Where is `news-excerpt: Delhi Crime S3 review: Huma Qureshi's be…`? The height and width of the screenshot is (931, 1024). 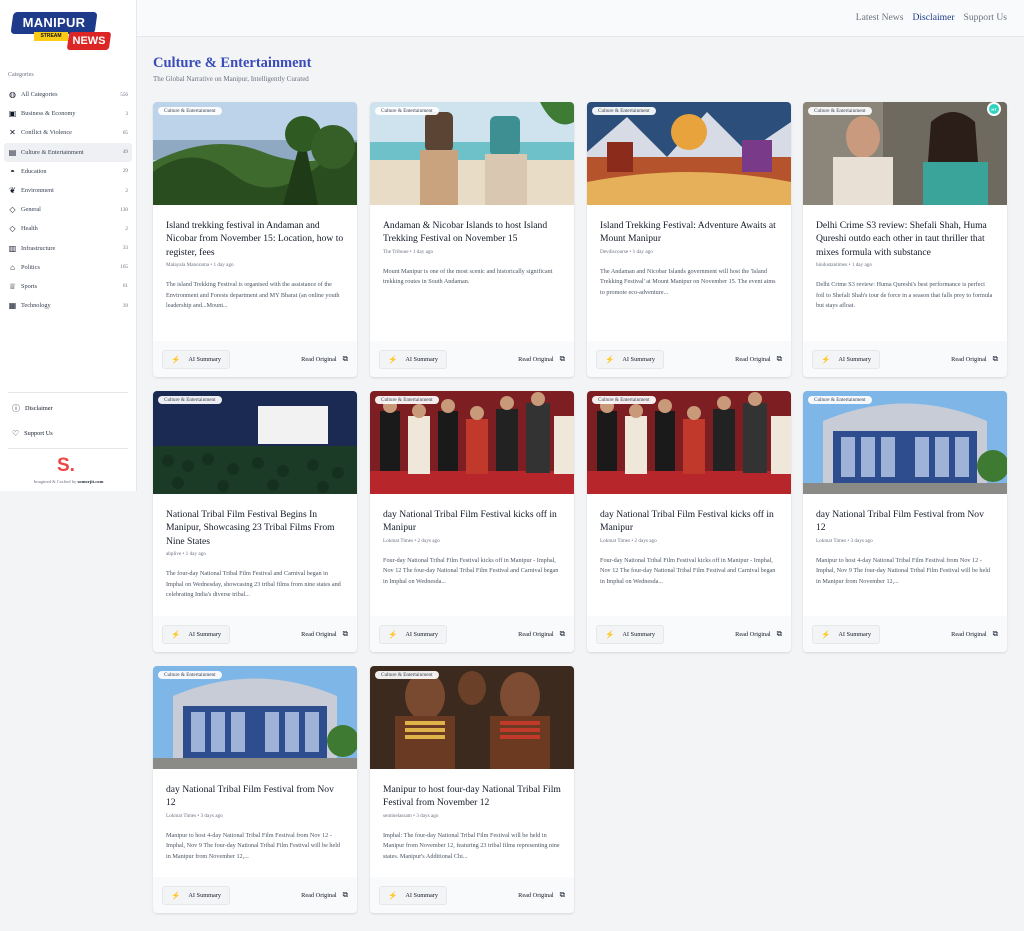
news-excerpt: Delhi Crime S3 review: Huma Qureshi's be… is located at coordinates (904, 295).